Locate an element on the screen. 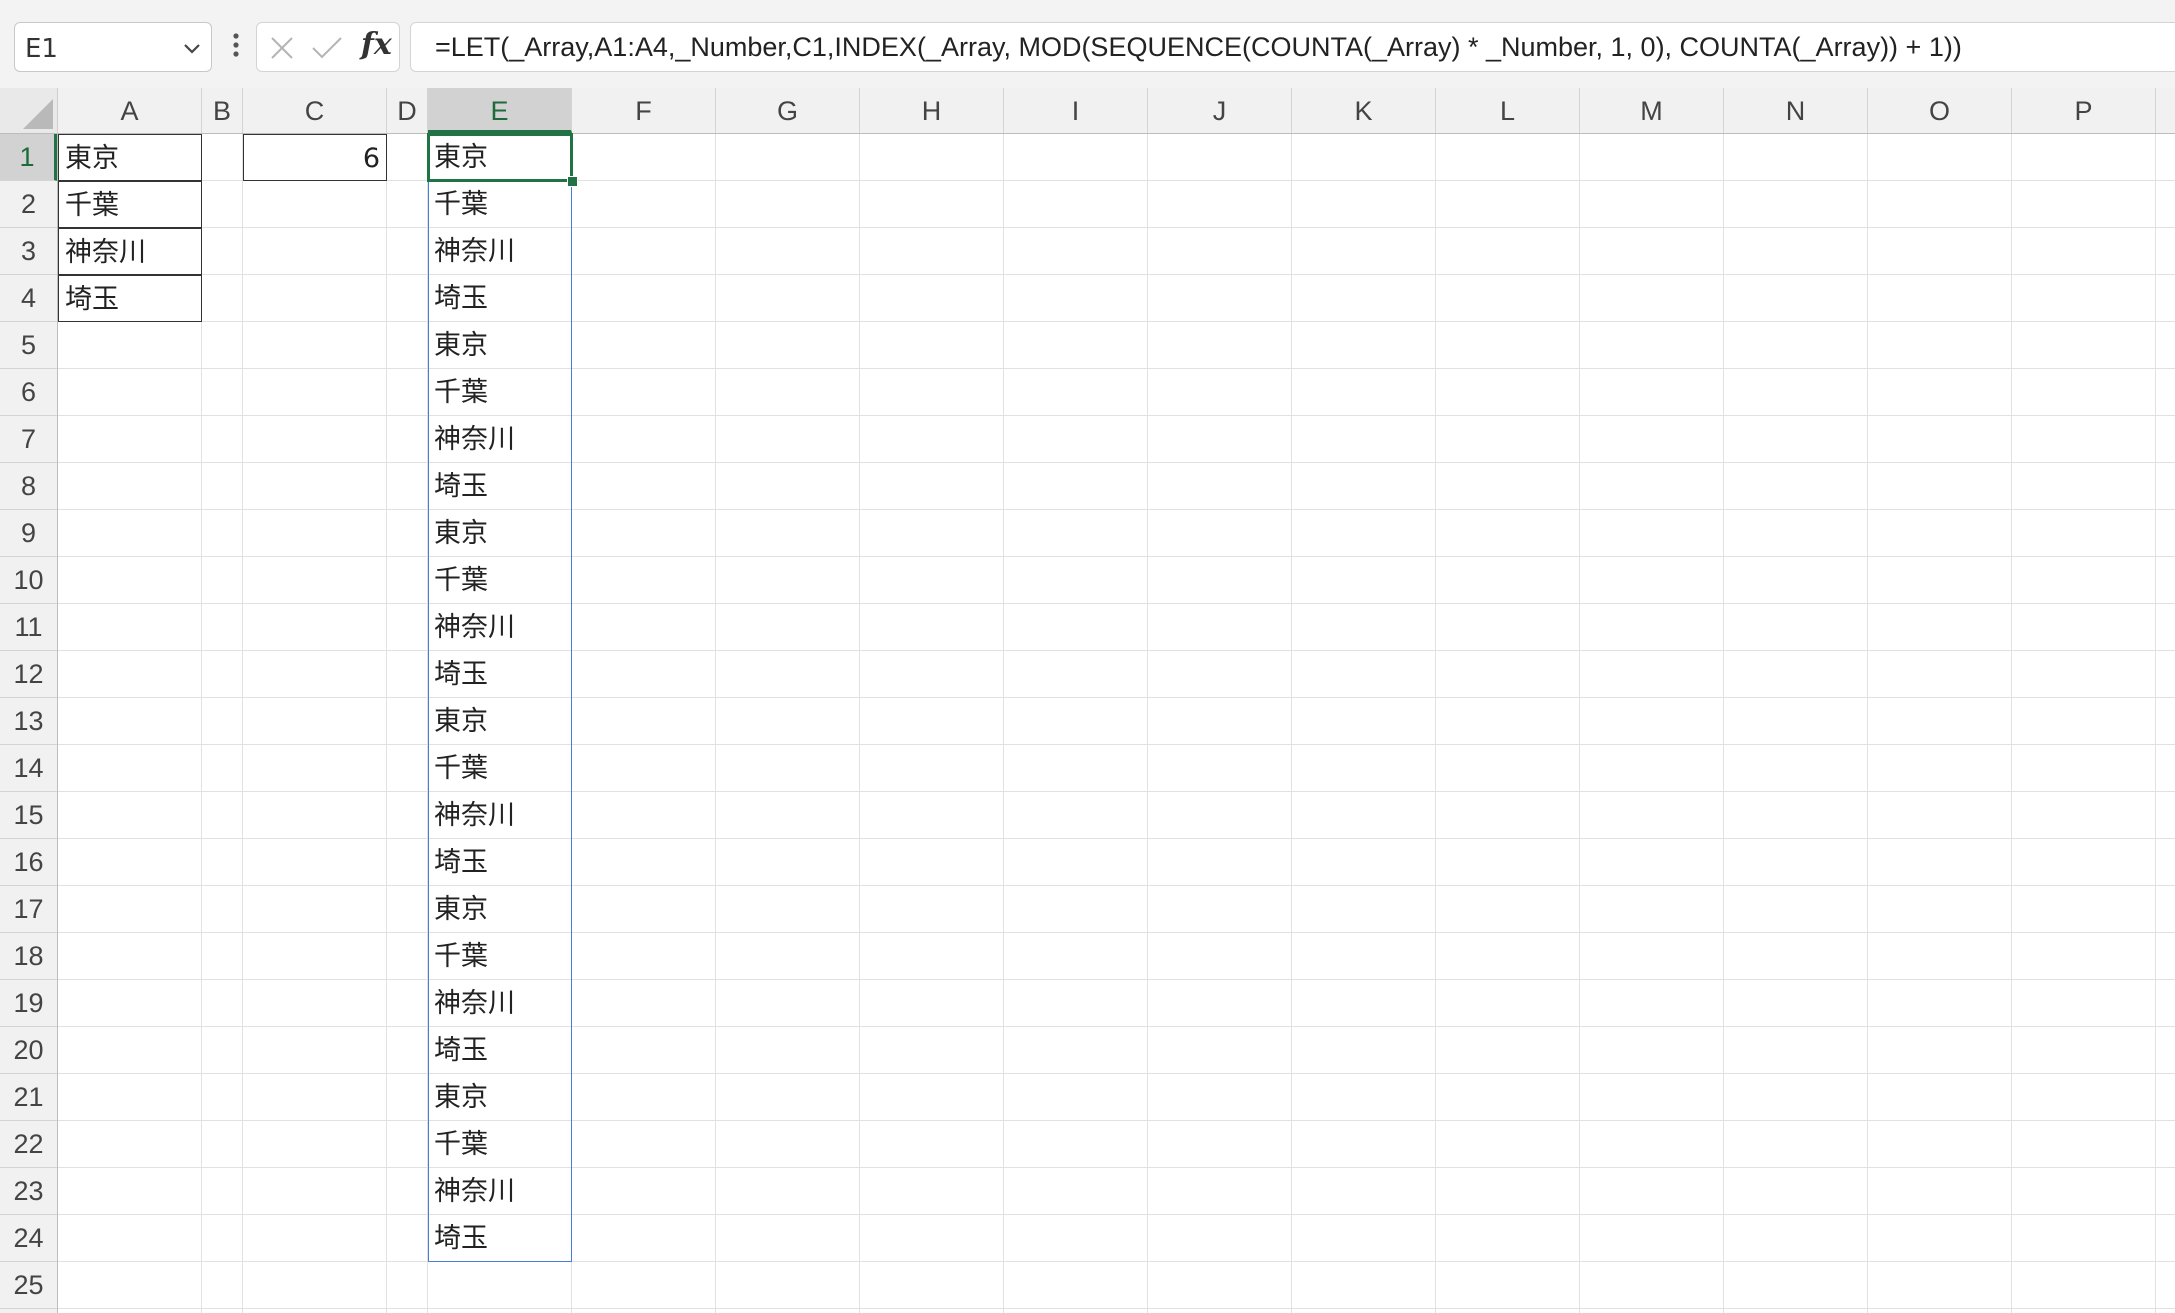 The image size is (2175, 1313). row-header-8: 8 is located at coordinates (28, 486).